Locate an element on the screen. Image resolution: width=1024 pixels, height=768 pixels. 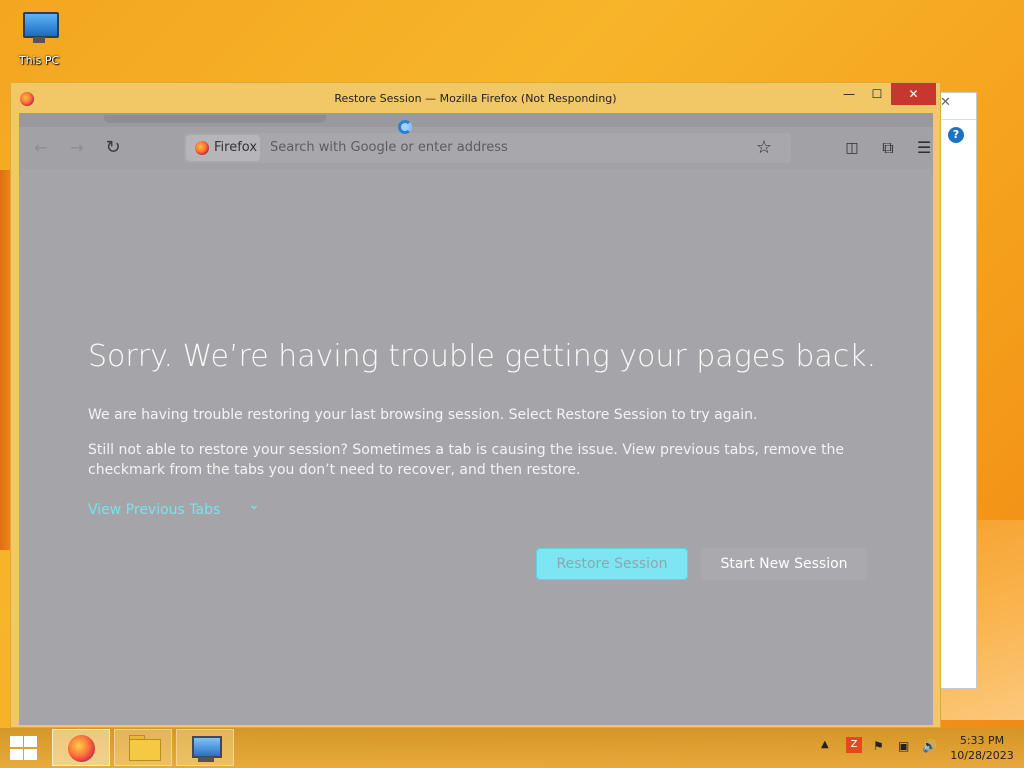
monitor-icon is located at coordinates (207, 747).